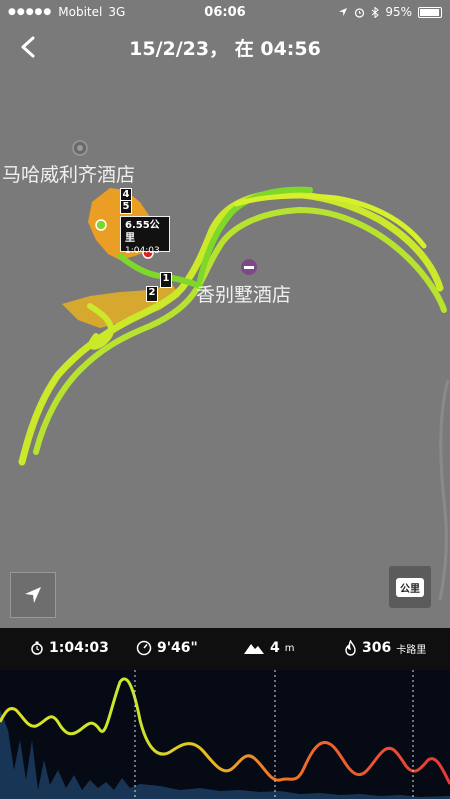  I want to click on stat-calories: 306 卡路里, so click(385, 648).